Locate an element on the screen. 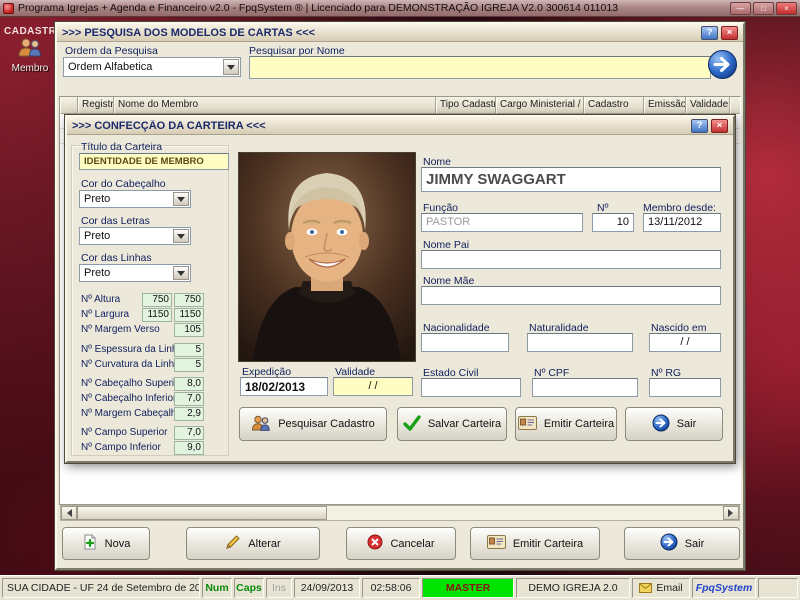 The image size is (800, 600). metric-cabecalho-superior: Nº Cabeçalho Superior 8,0 is located at coordinates (147, 384).